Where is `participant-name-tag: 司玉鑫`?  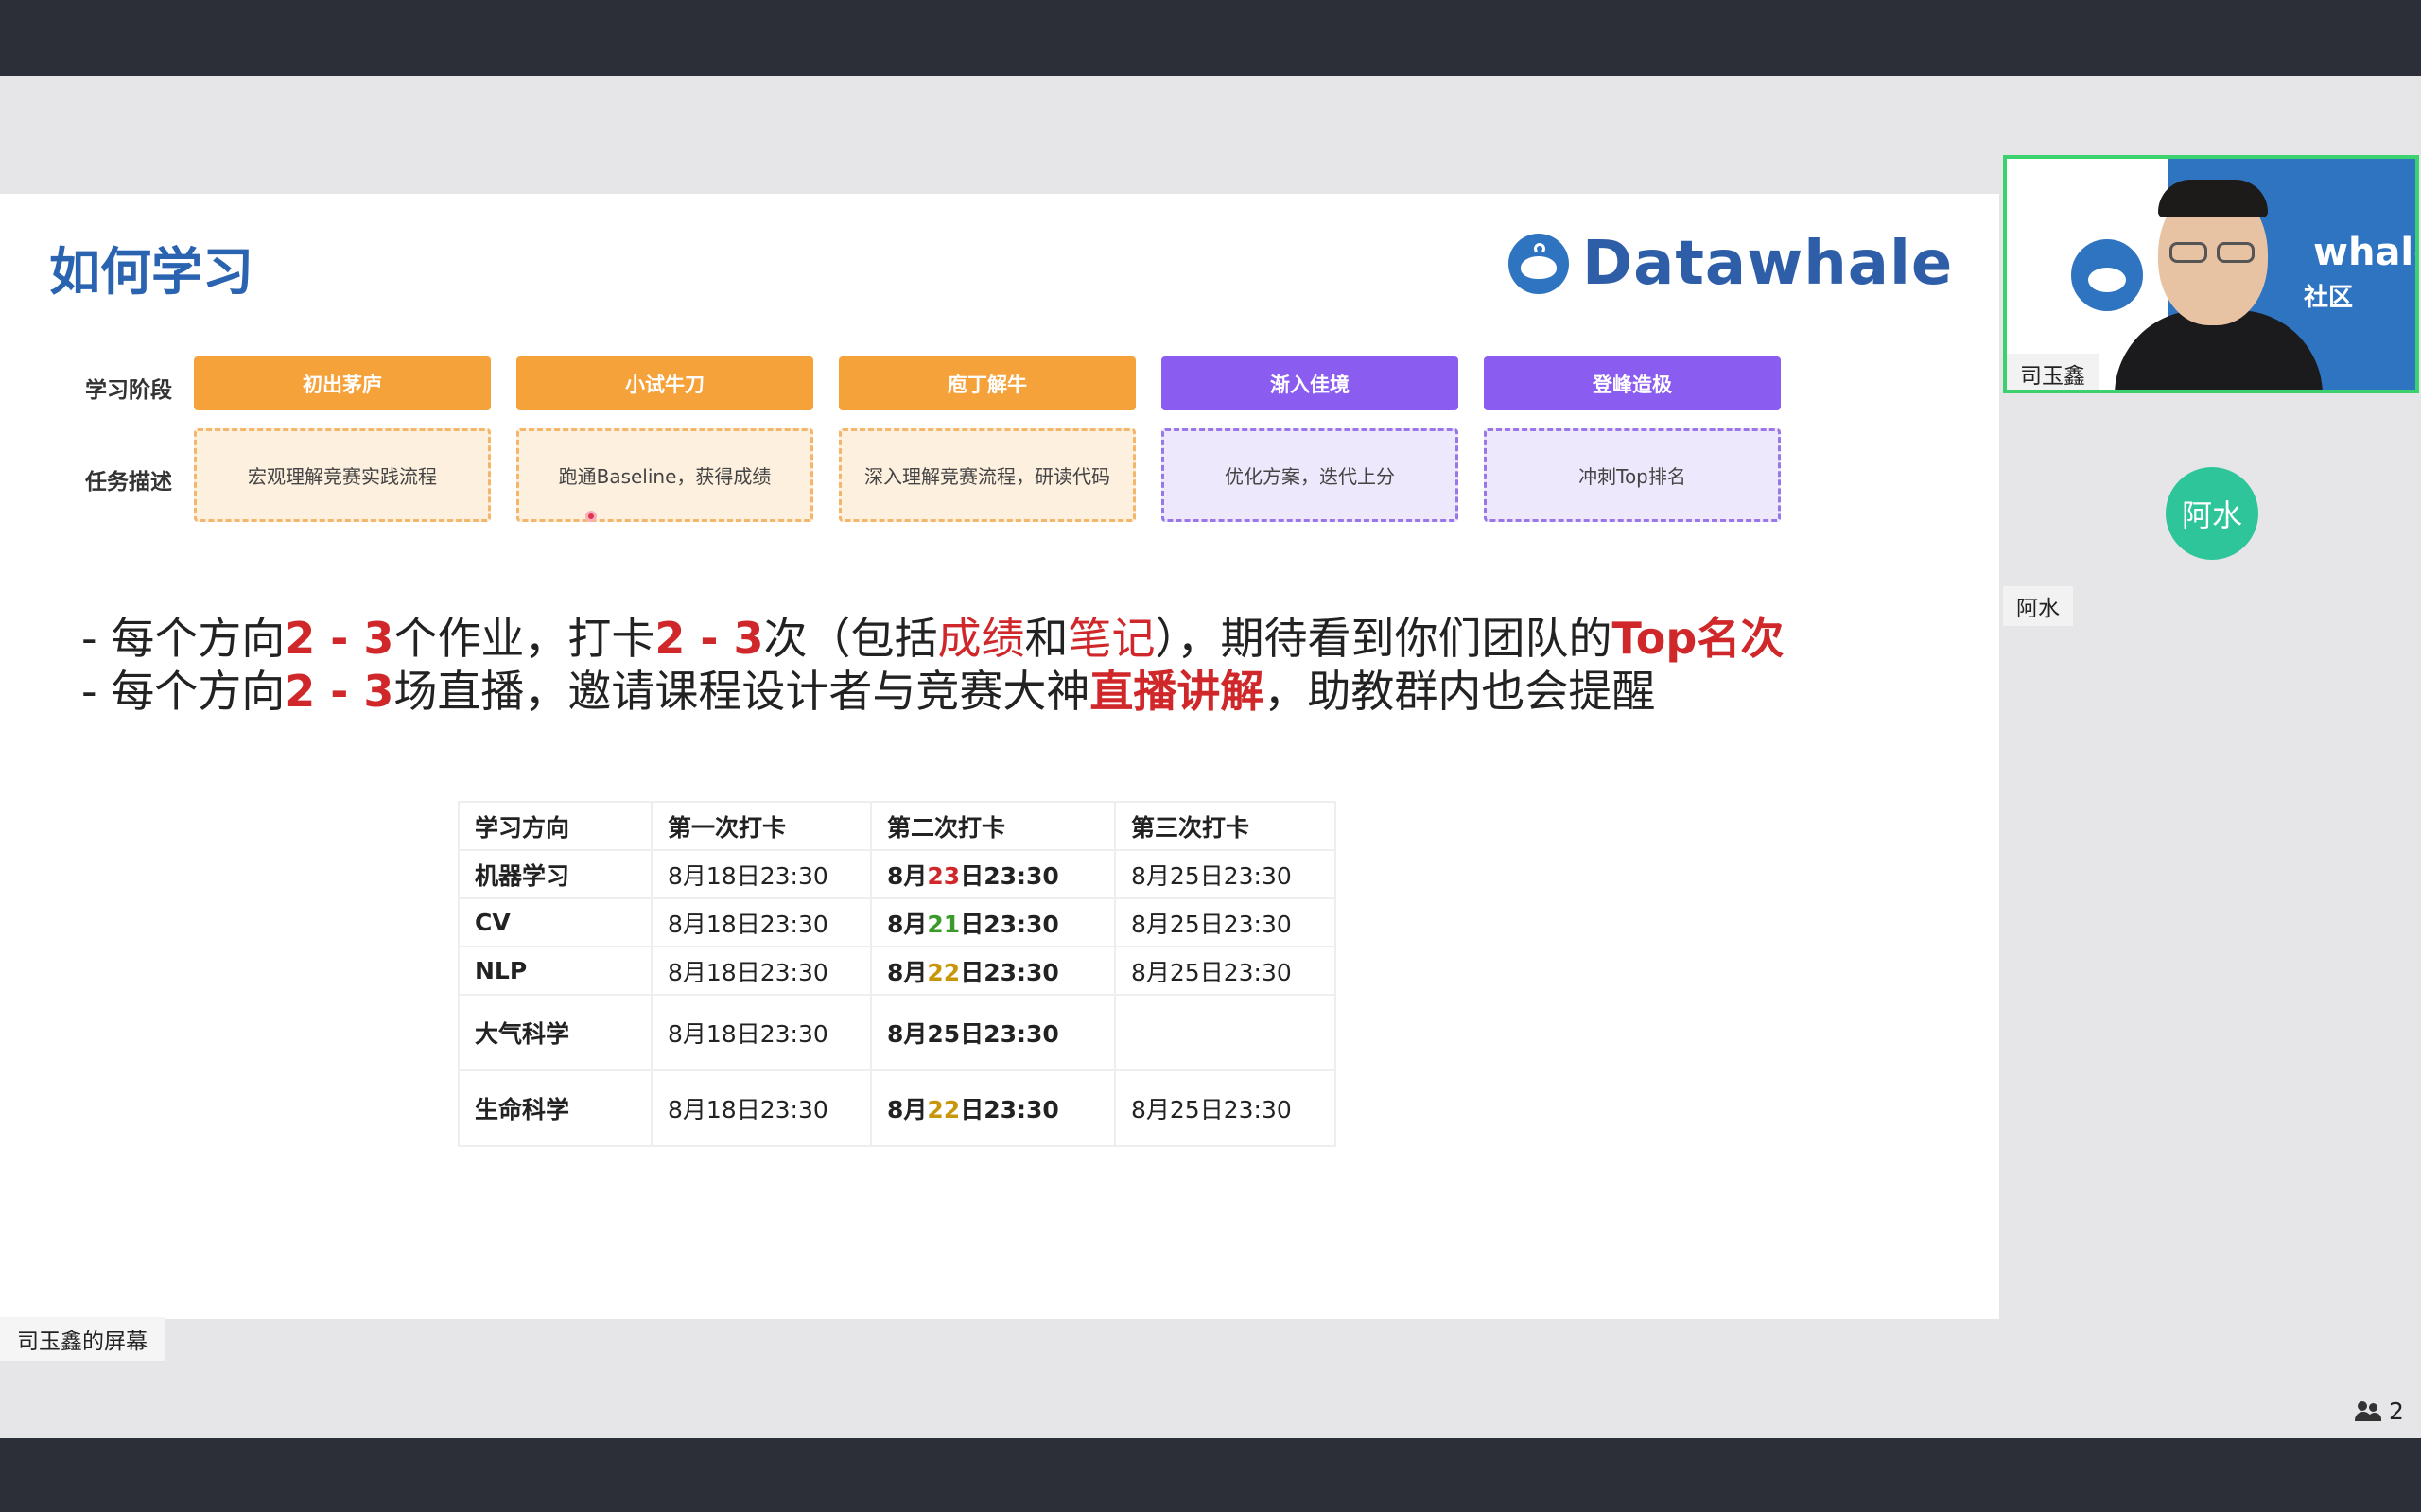
participant-name-tag: 司玉鑫 is located at coordinates (2053, 372).